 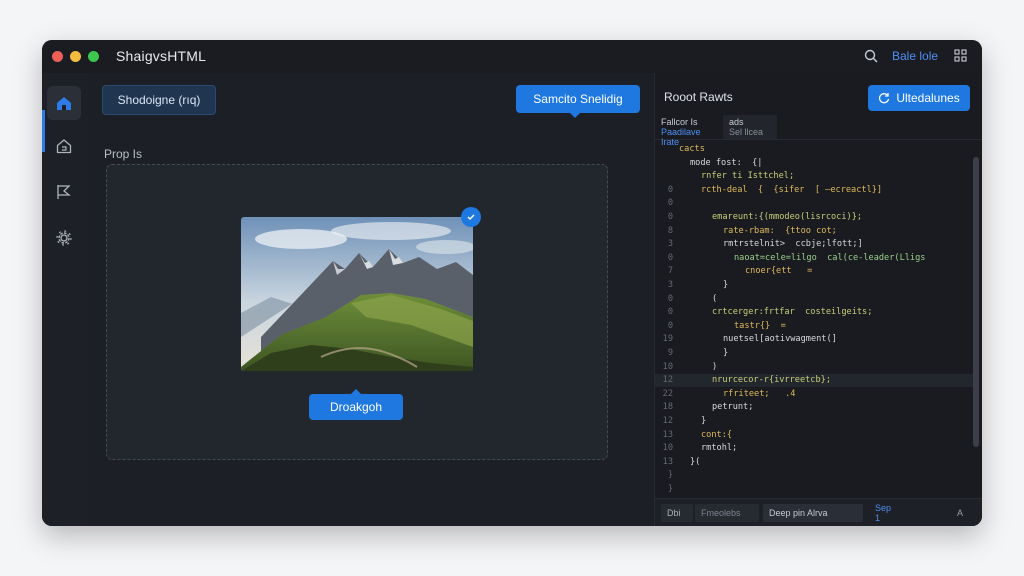 What do you see at coordinates (814, 176) in the screenshot?
I see `code-line: rnfer ti Isttchel;` at bounding box center [814, 176].